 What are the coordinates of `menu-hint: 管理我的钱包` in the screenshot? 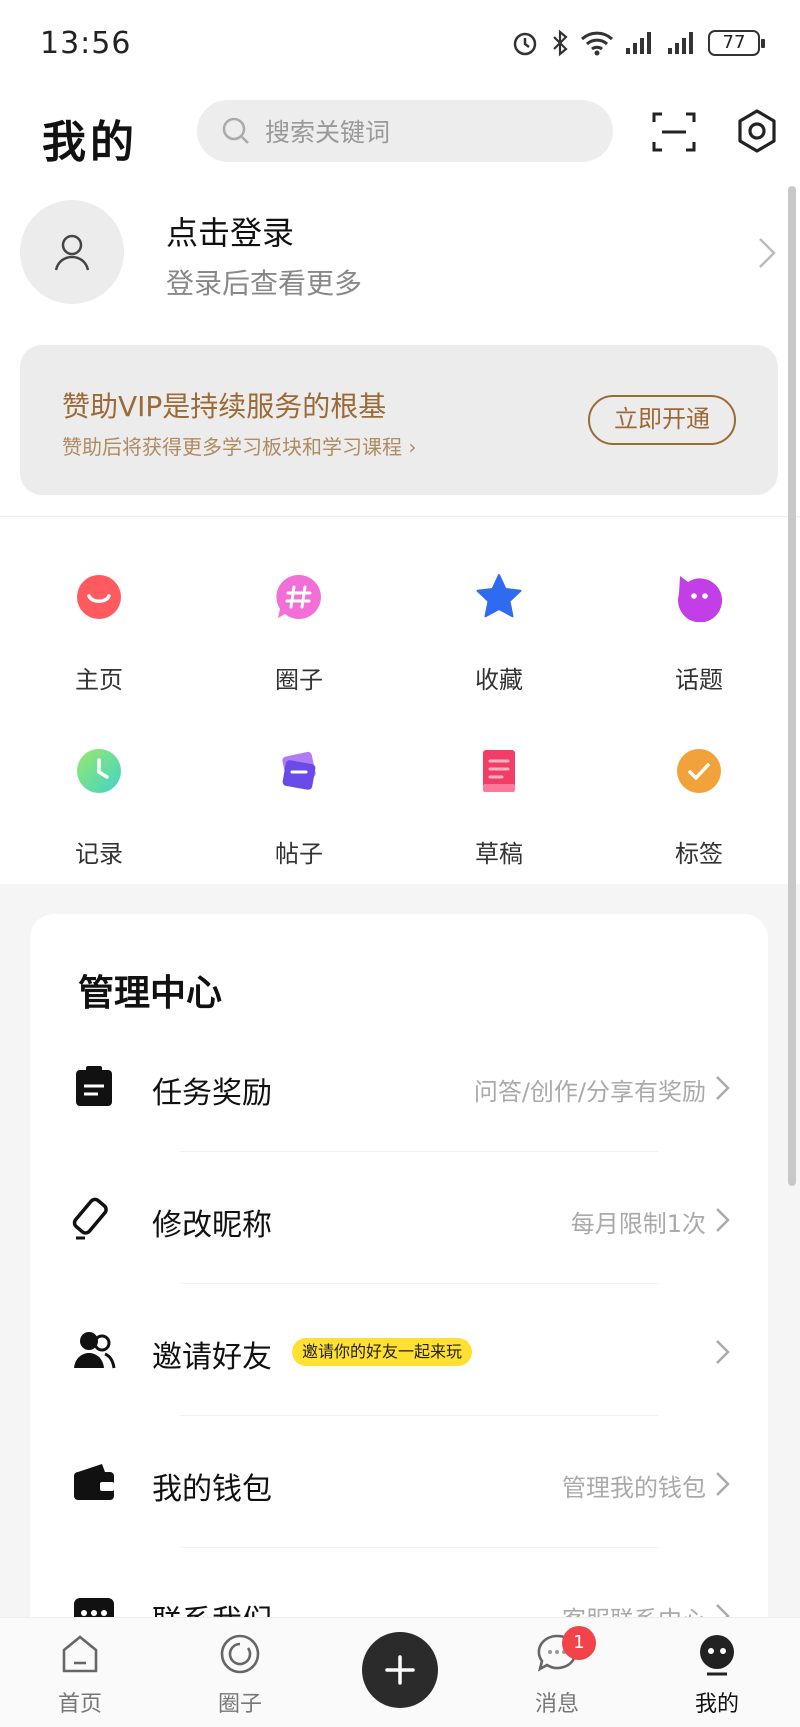 It's located at (634, 1488).